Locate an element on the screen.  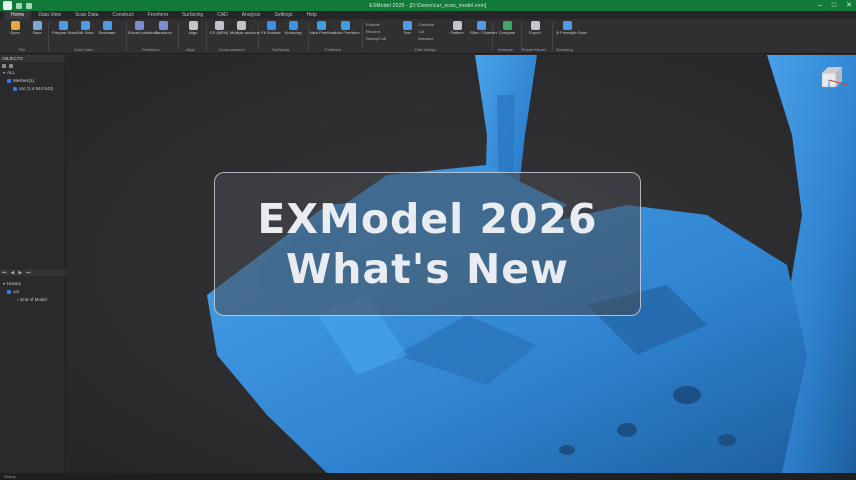
group-label-part-design: Part Design is located at coordinates (425, 49).